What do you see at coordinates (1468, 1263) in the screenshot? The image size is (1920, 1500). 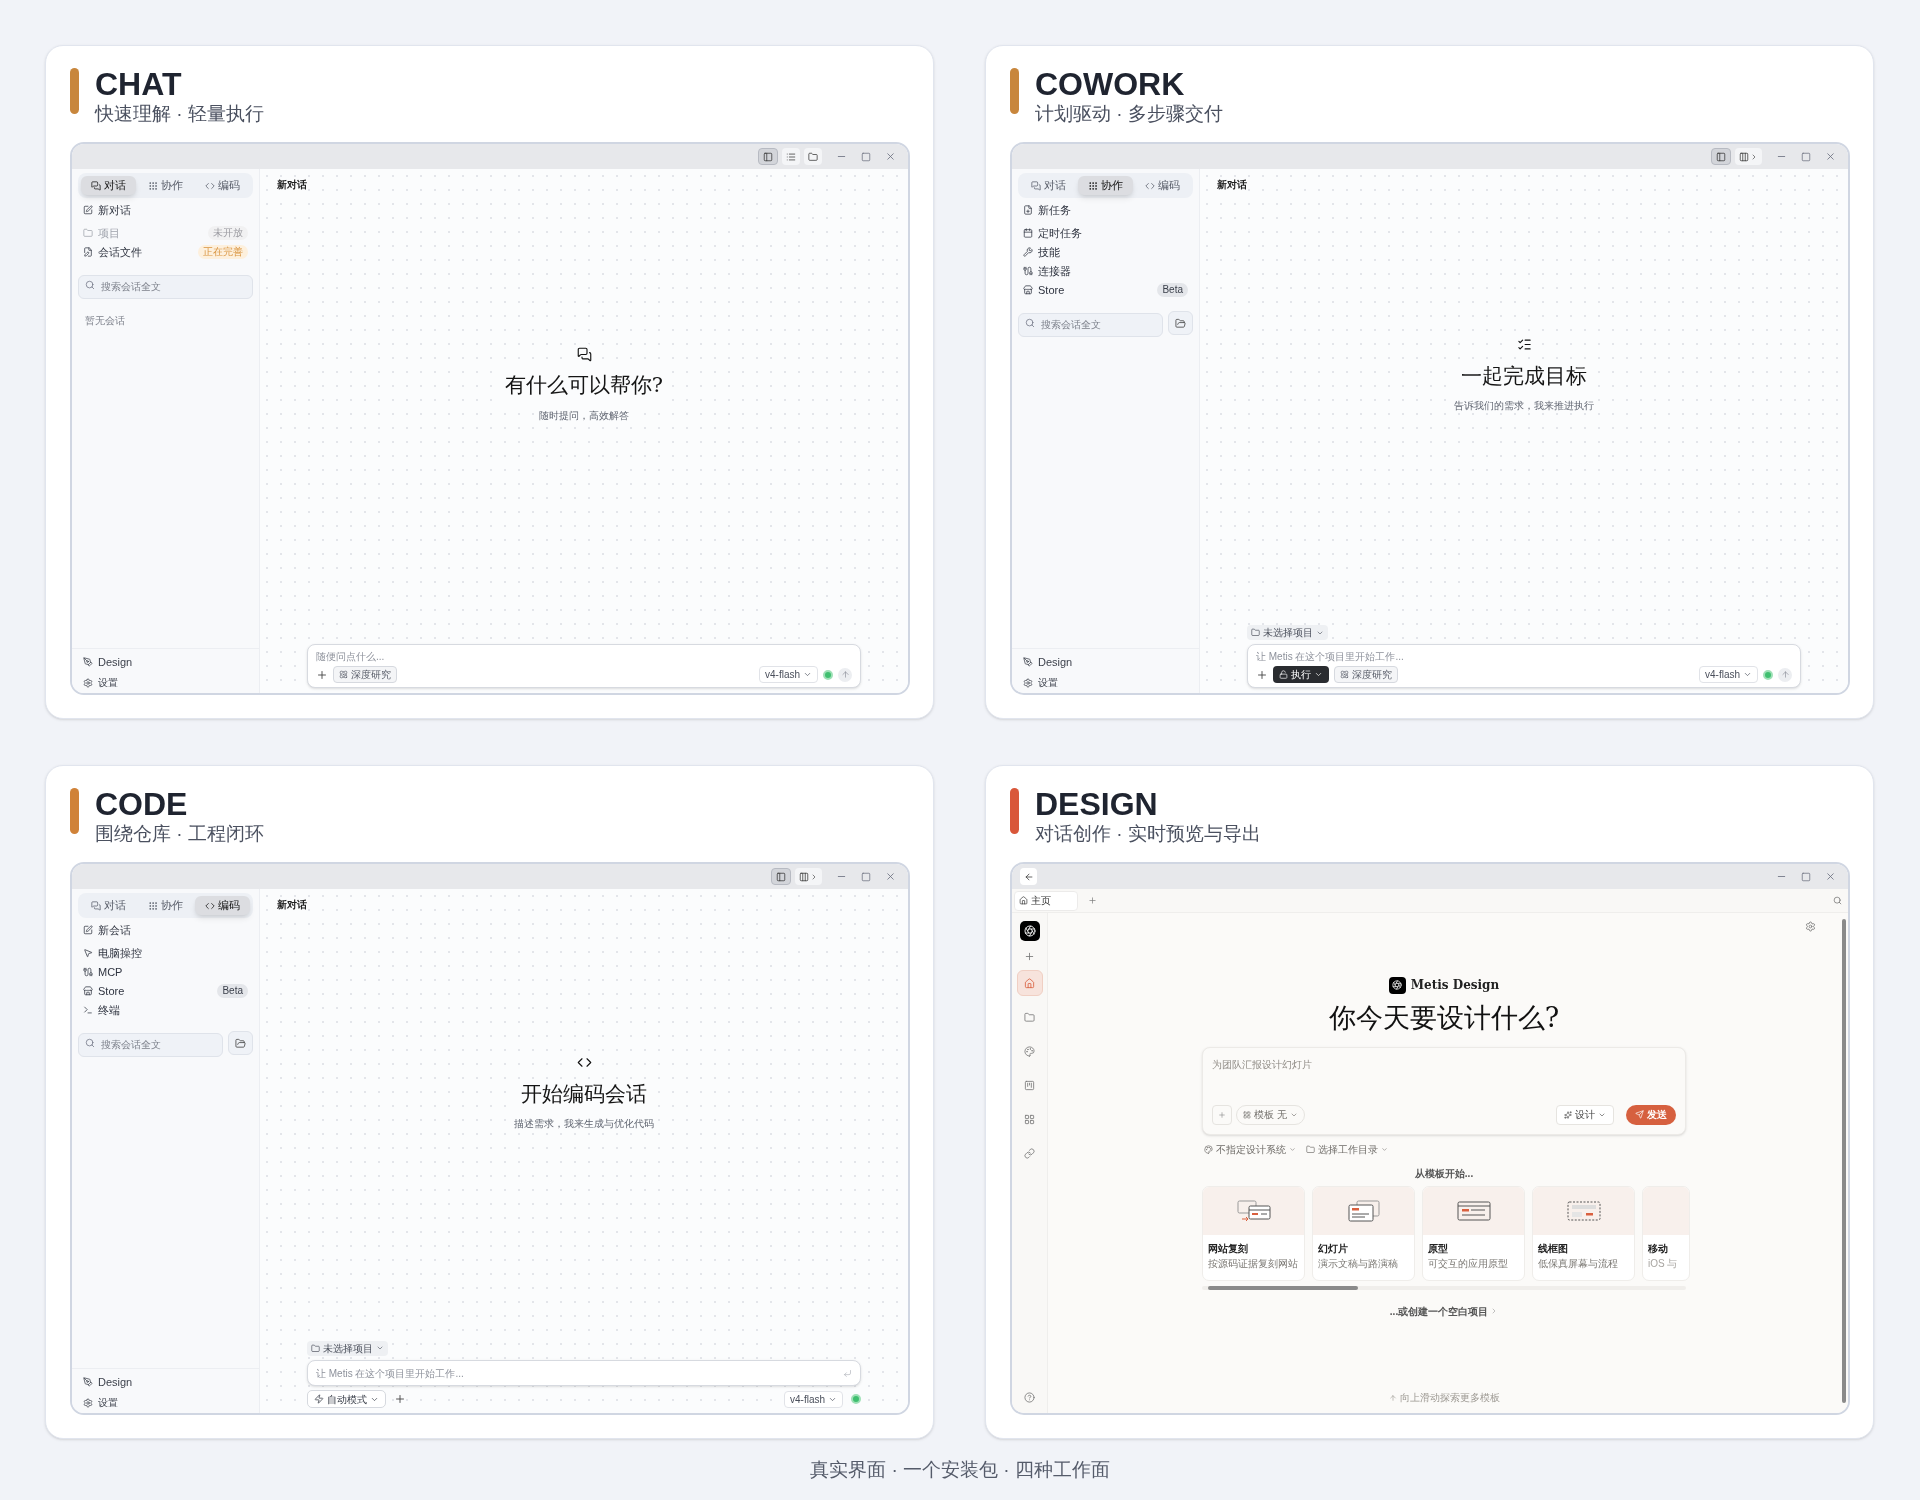 I see `template-description: 可交互的应用原型` at bounding box center [1468, 1263].